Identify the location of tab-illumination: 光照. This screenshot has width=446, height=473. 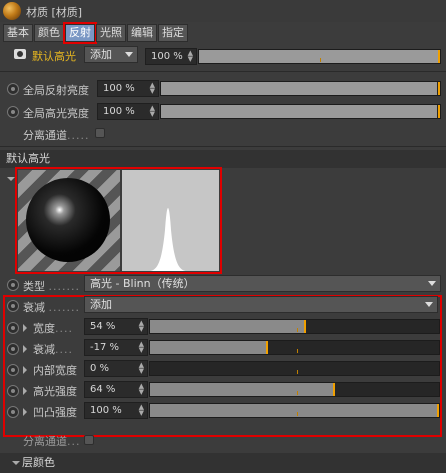
(111, 33).